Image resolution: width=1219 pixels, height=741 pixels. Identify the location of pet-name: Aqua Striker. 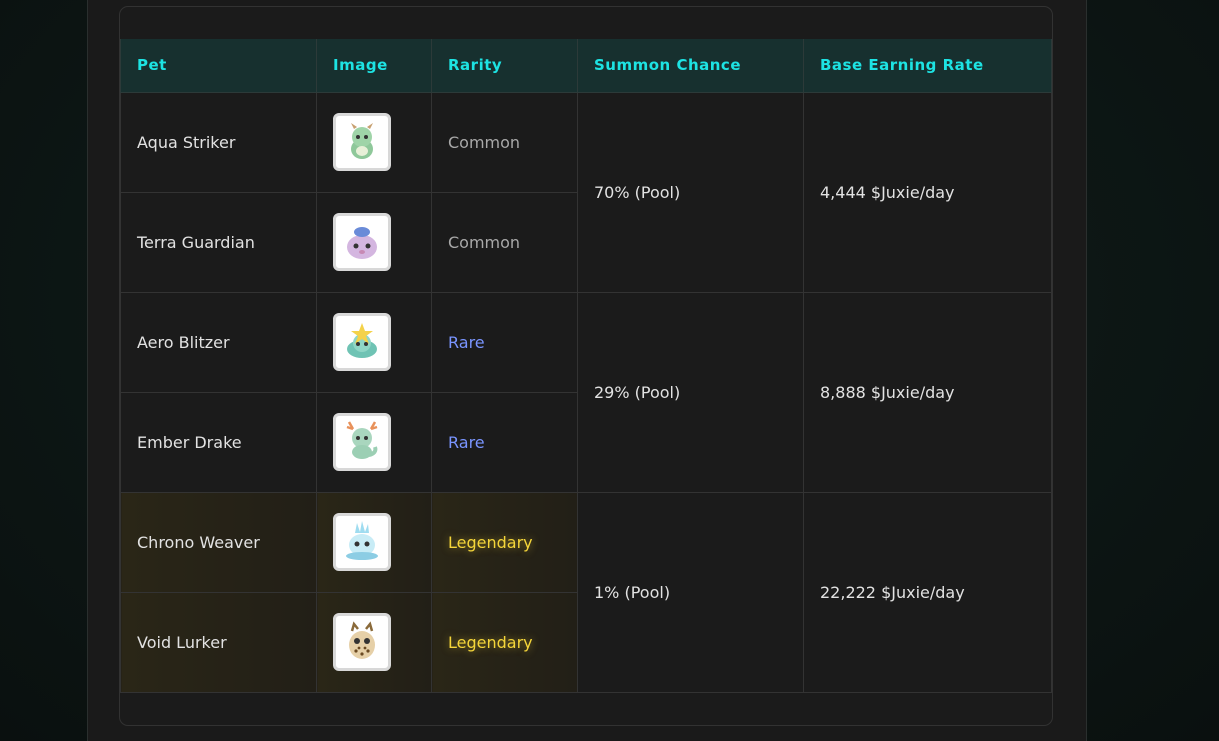
(218, 142).